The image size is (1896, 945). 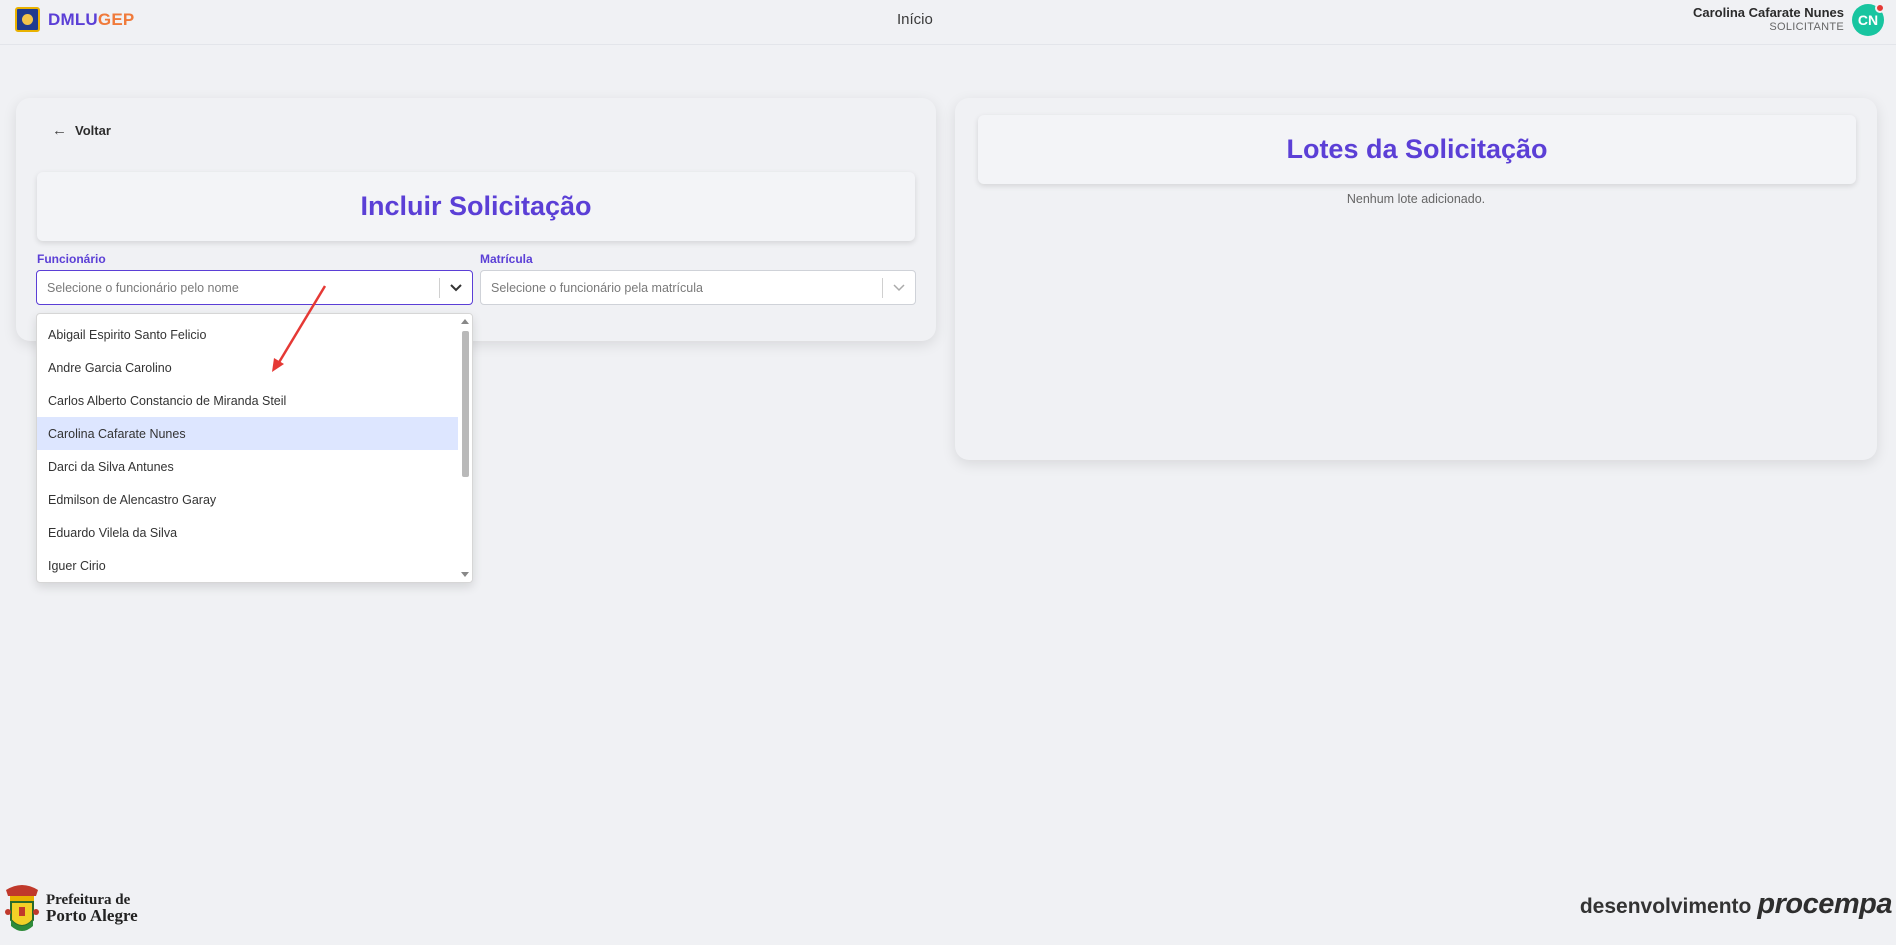 I want to click on funcionario-label: Funcionário, so click(x=71, y=259).